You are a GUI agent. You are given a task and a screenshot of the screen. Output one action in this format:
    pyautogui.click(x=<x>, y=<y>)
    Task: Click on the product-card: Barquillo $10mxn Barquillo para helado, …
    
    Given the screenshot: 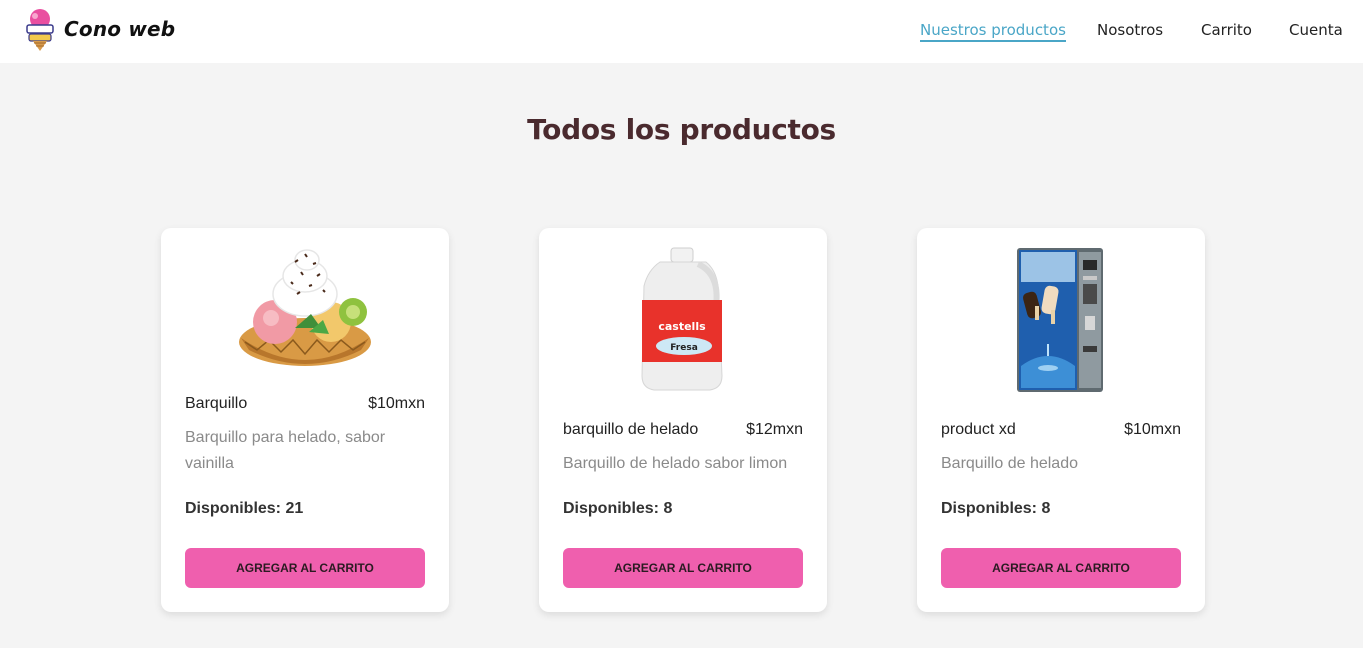 What is the action you would take?
    pyautogui.click(x=305, y=420)
    